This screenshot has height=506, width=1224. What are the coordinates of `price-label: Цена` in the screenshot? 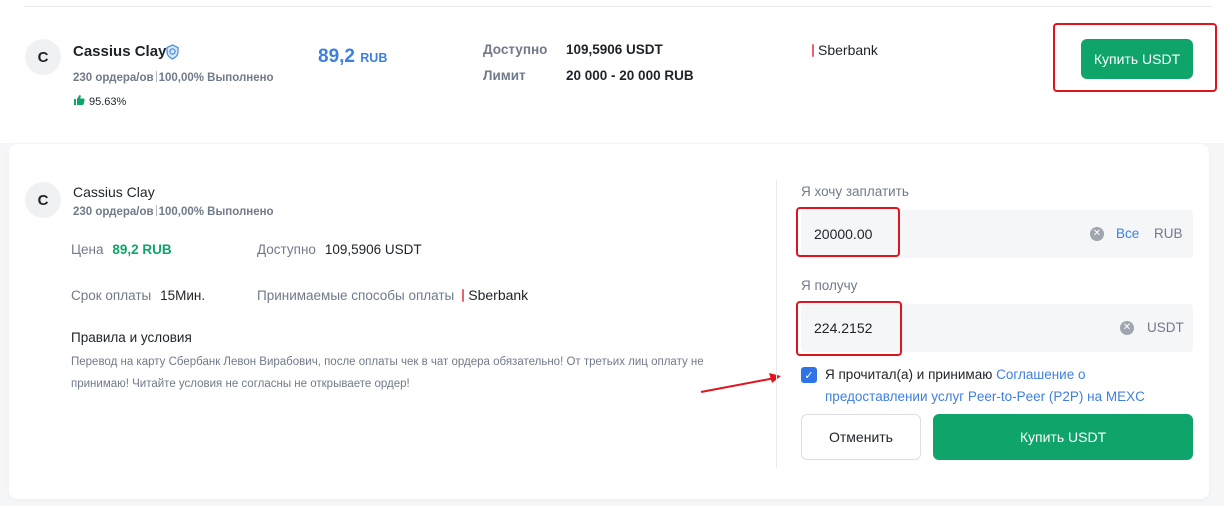 It's located at (87, 249).